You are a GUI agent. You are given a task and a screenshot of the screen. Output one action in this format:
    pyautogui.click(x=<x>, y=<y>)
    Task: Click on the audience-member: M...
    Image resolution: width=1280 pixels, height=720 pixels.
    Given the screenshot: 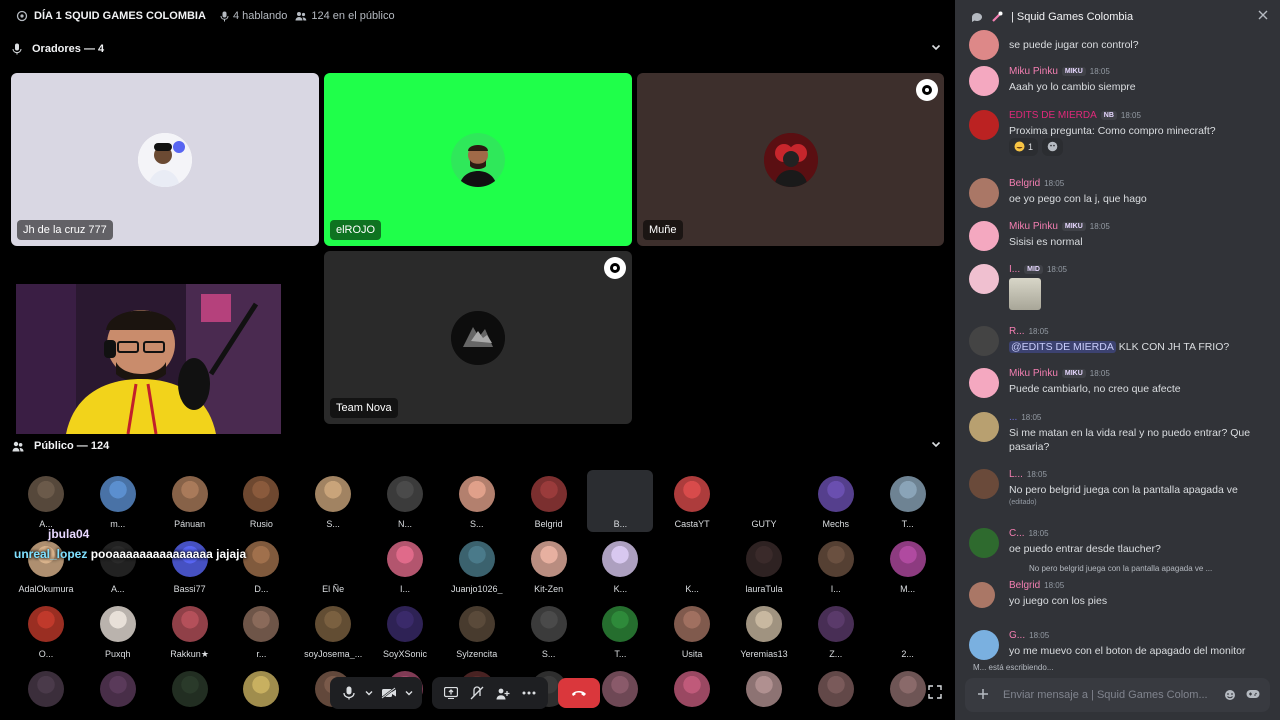 What is the action you would take?
    pyautogui.click(x=908, y=566)
    